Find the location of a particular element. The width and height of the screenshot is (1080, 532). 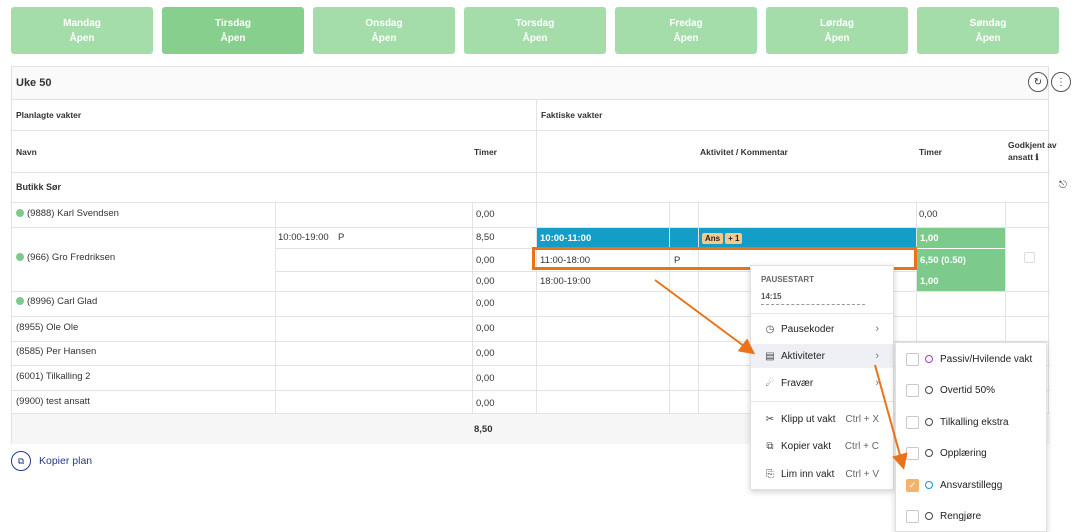

copy-plan-button: ⧉ Kopier plan is located at coordinates (51, 461).